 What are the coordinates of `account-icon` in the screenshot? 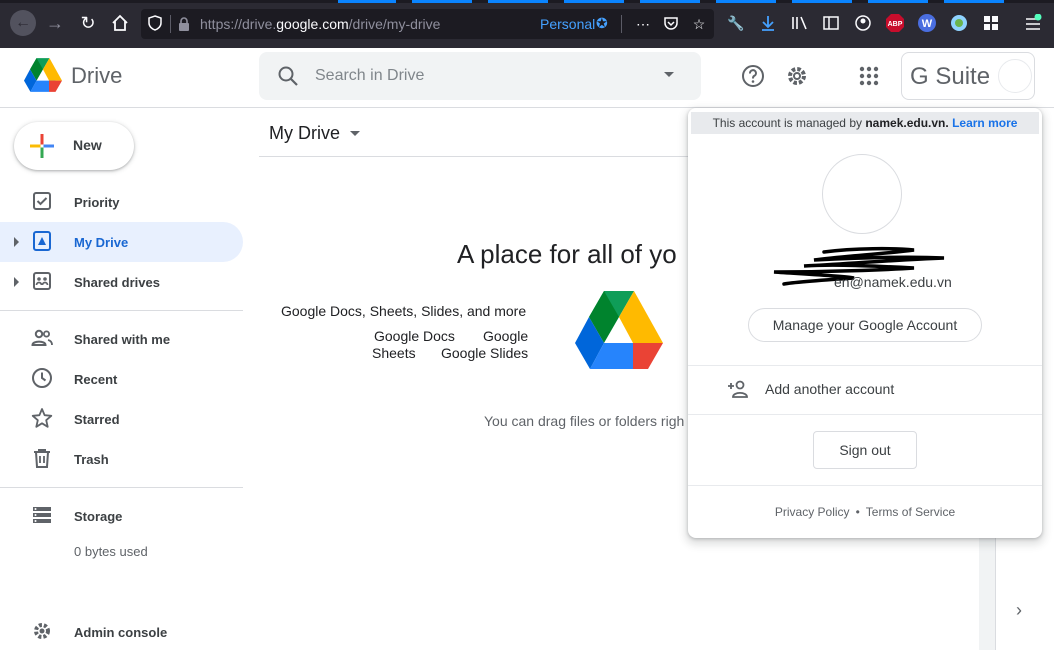 It's located at (863, 23).